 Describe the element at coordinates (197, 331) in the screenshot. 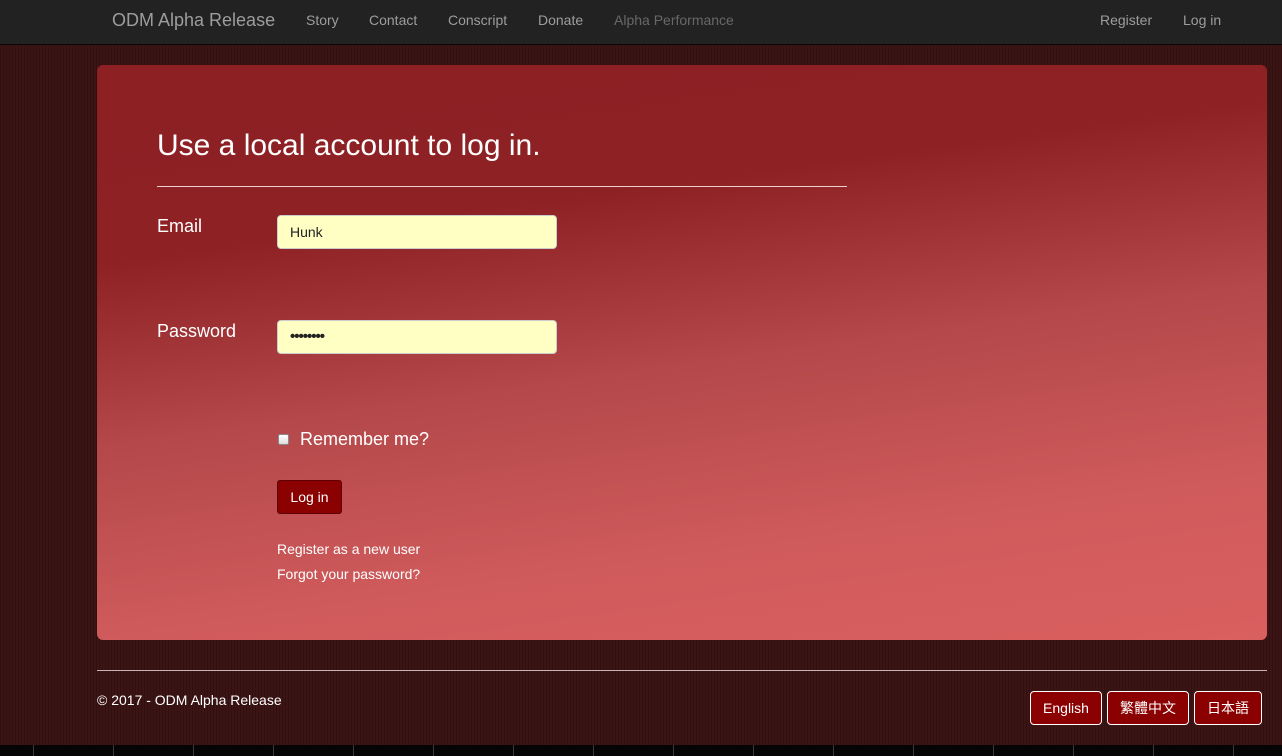

I see `password-label: Password` at that location.